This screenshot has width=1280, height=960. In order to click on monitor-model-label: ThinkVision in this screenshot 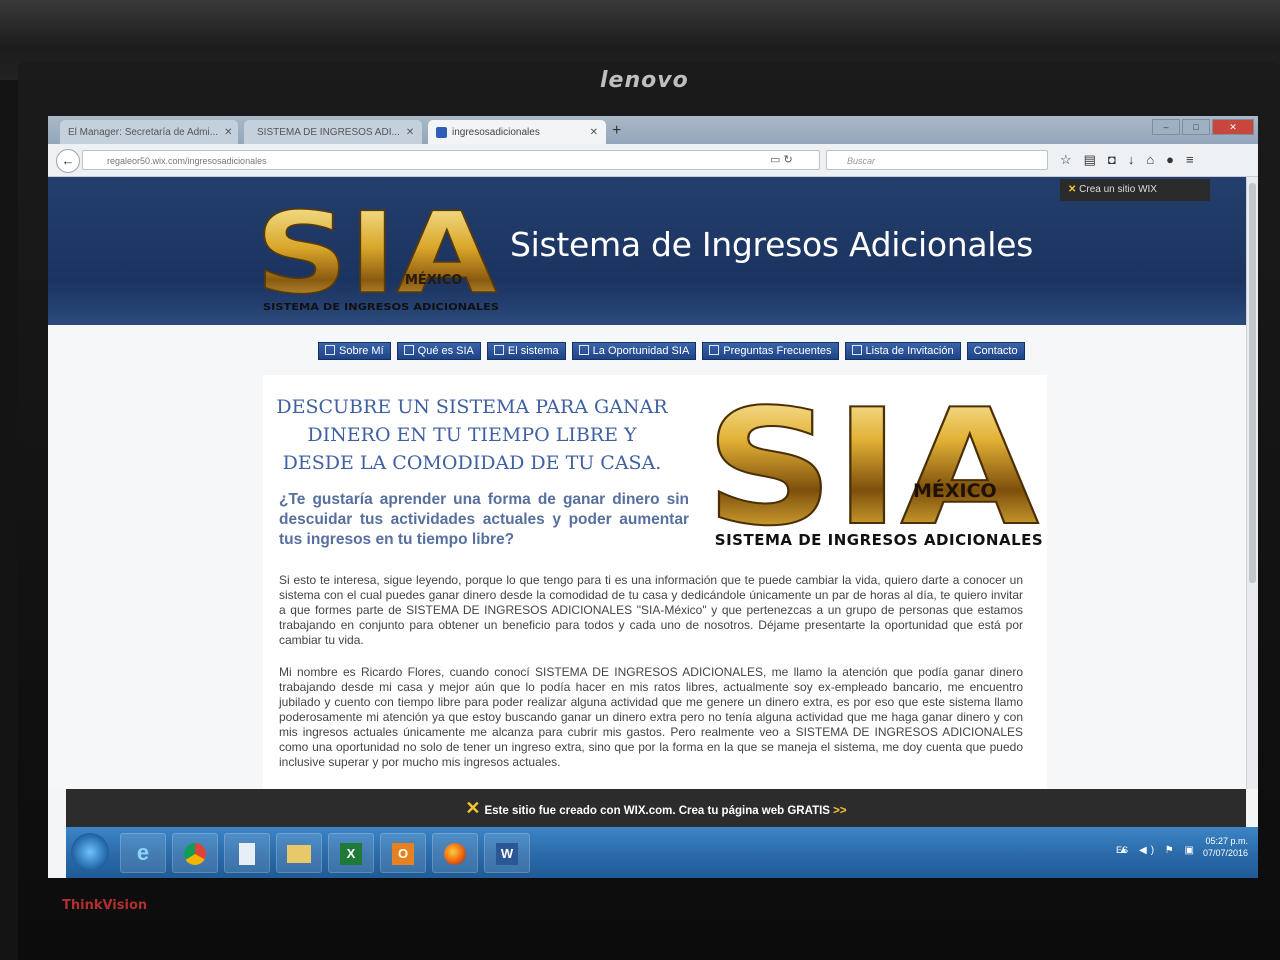, I will do `click(105, 905)`.